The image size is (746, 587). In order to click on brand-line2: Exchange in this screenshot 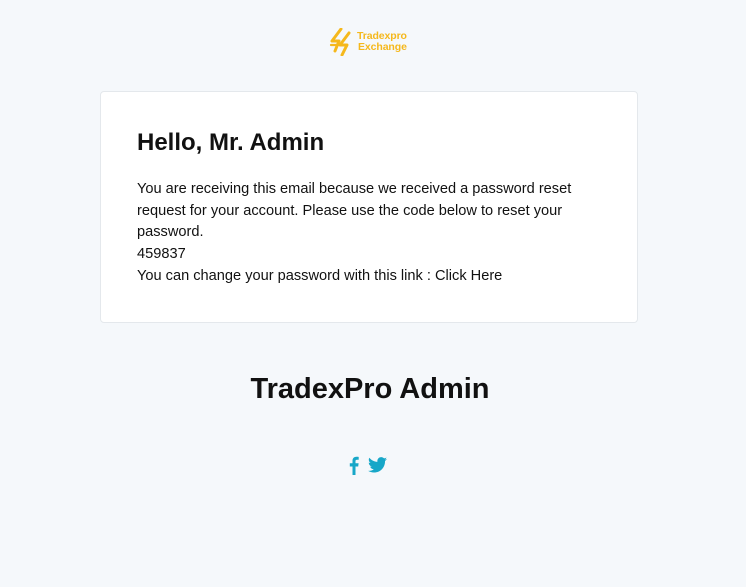, I will do `click(382, 47)`.